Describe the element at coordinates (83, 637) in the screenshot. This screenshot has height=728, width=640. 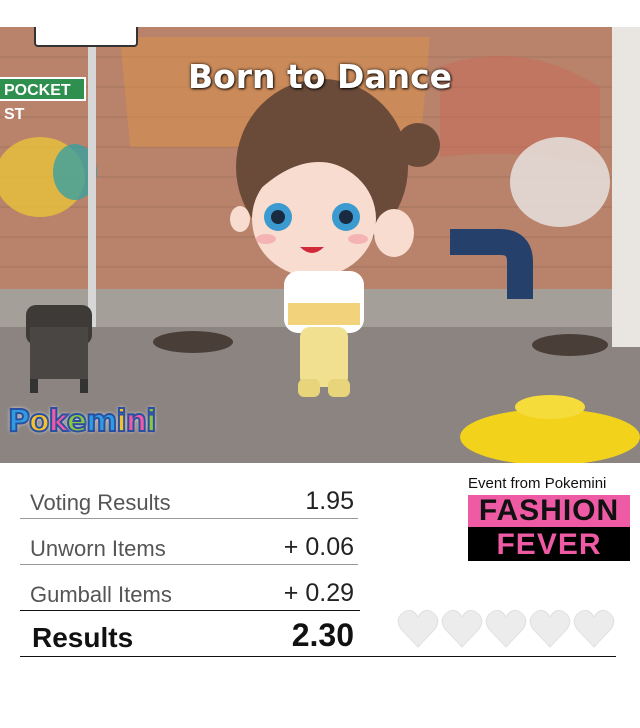
I see `total-label: Results` at that location.